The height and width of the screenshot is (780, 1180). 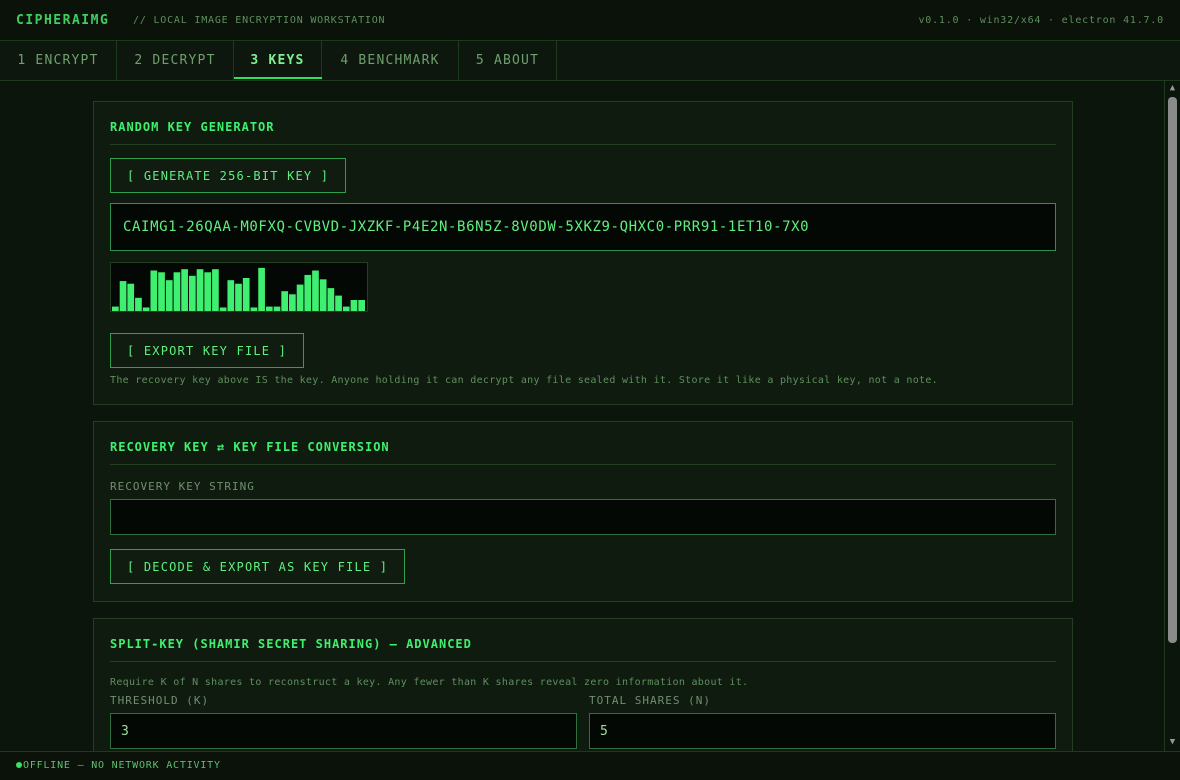 What do you see at coordinates (207, 350) in the screenshot?
I see `export-key-file-button: [ EXPORT KEY FILE ]` at bounding box center [207, 350].